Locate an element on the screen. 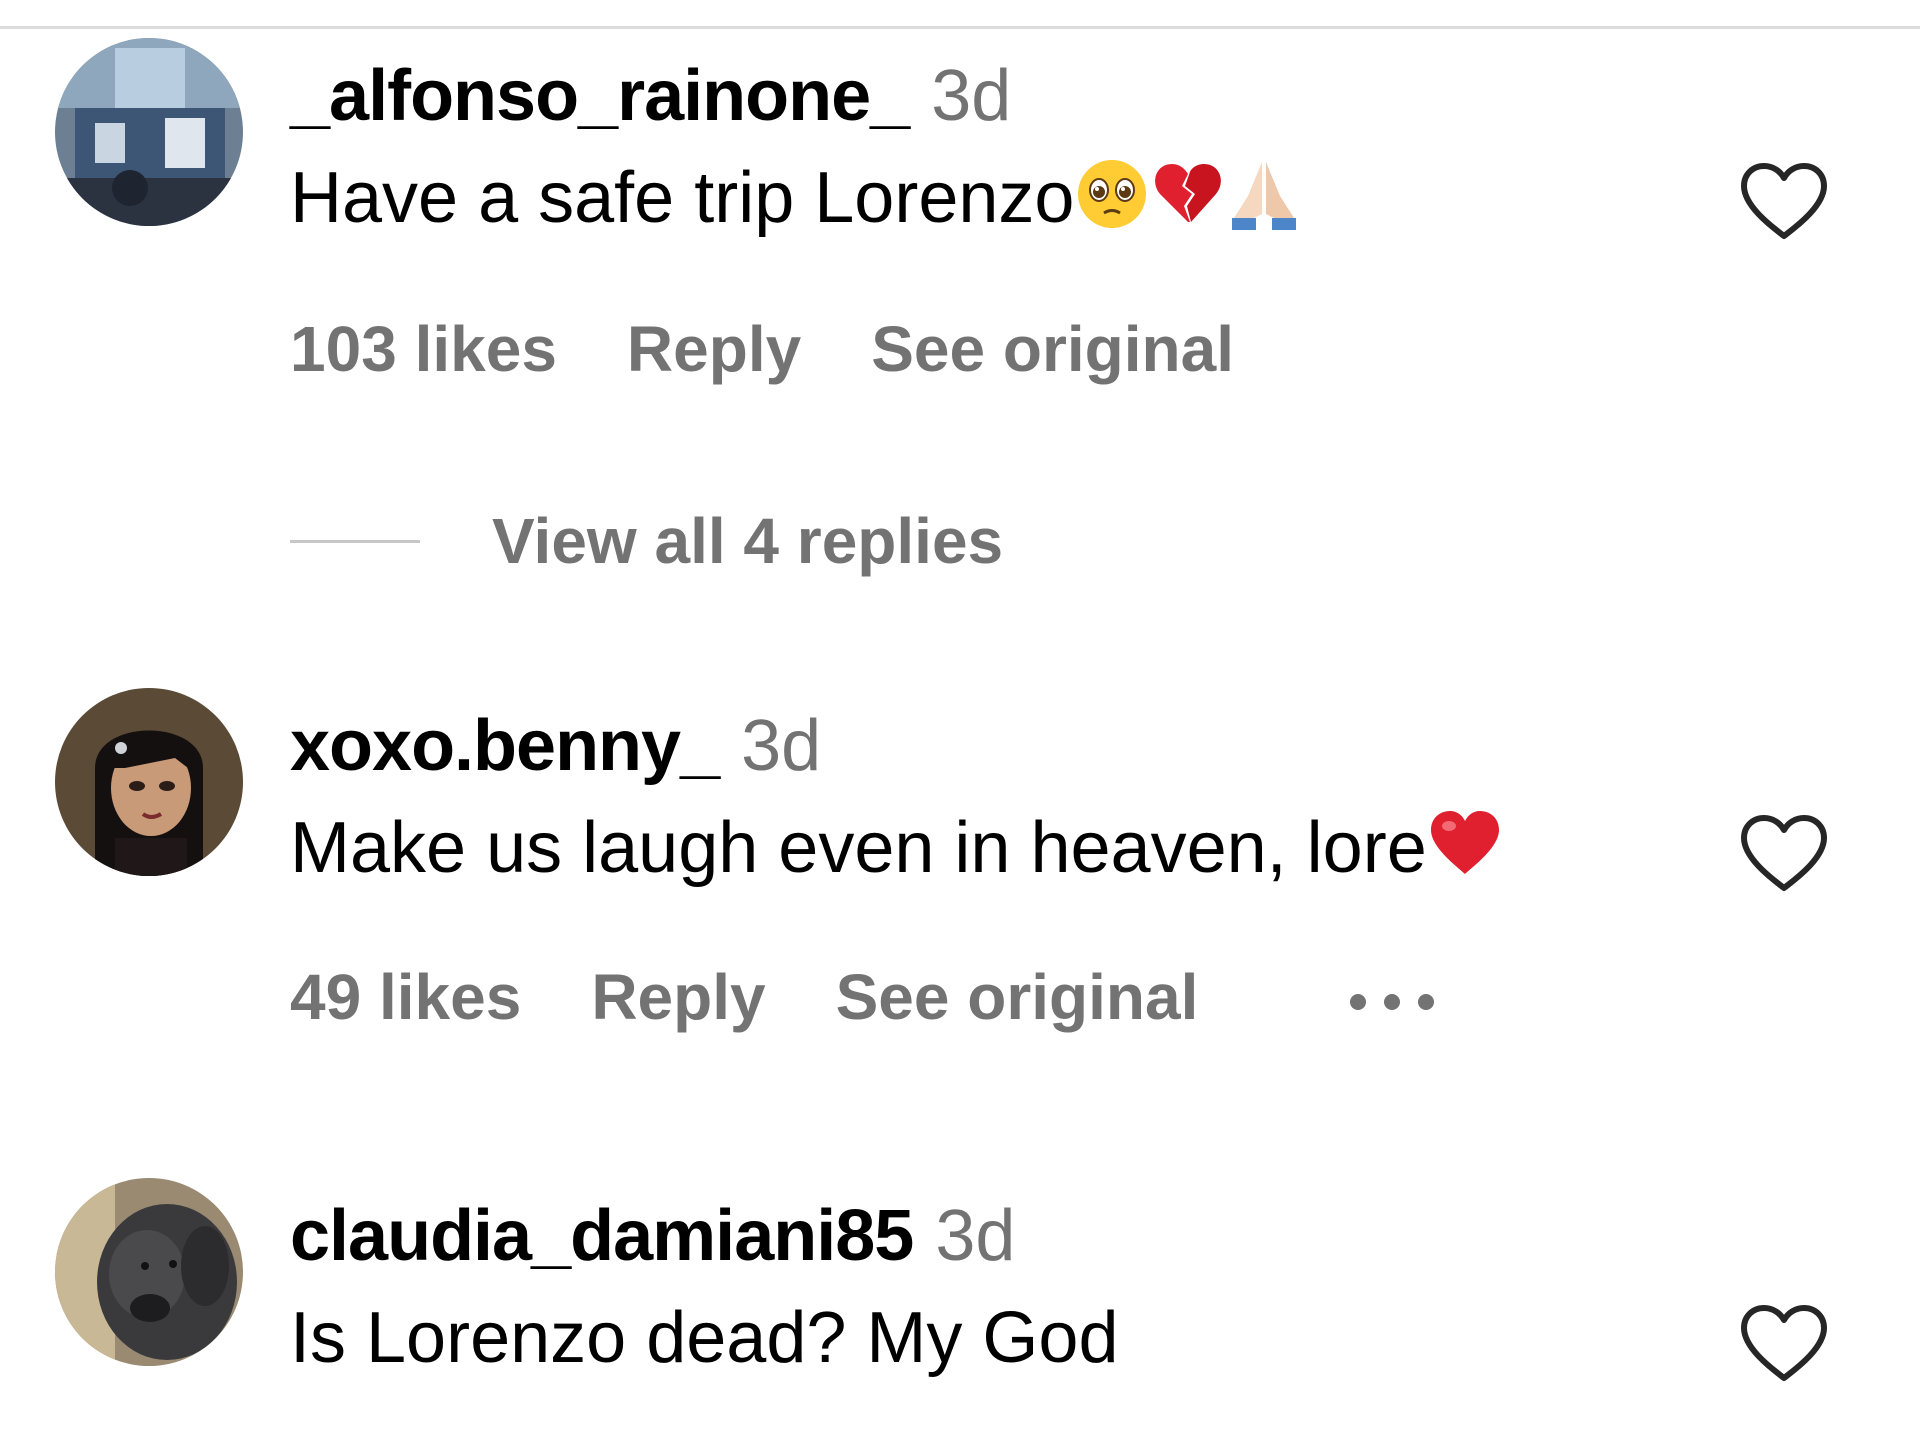 The image size is (1920, 1440). username: claudia_damiani85 is located at coordinates (602, 1236).